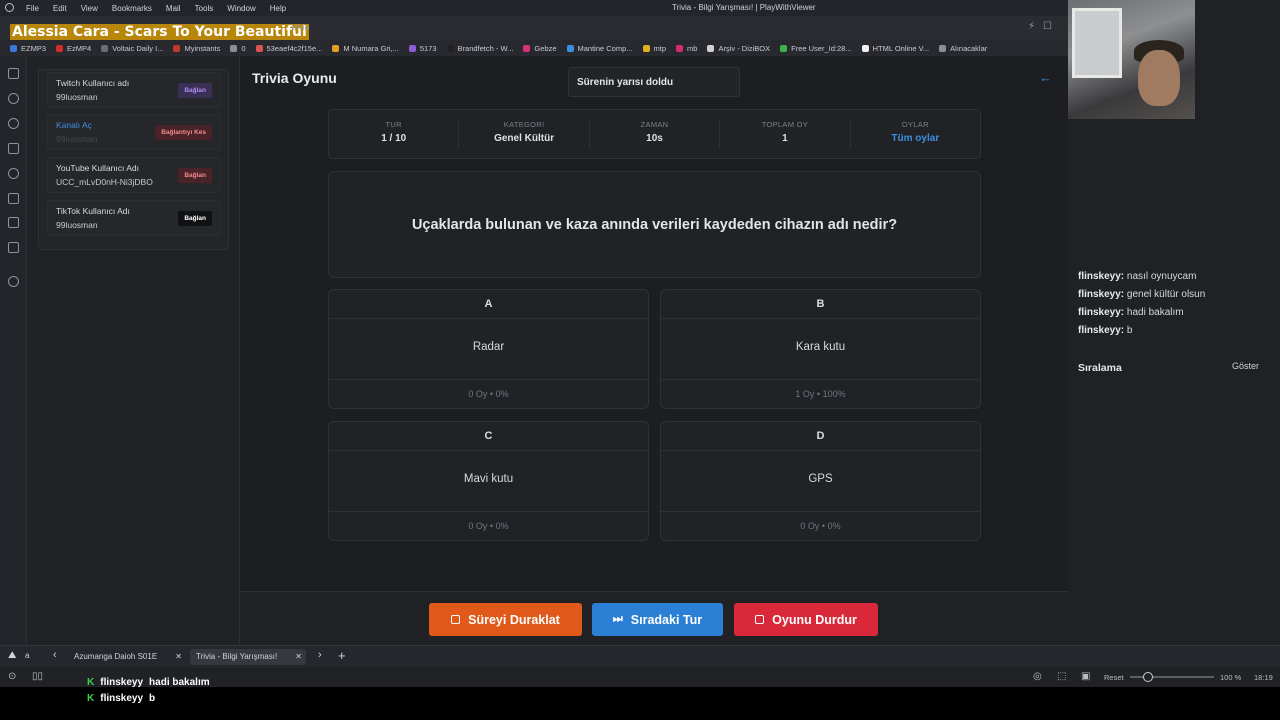 This screenshot has height=720, width=1280. I want to click on answer-card-d: D GPS 0 Oy • 0%, so click(820, 481).